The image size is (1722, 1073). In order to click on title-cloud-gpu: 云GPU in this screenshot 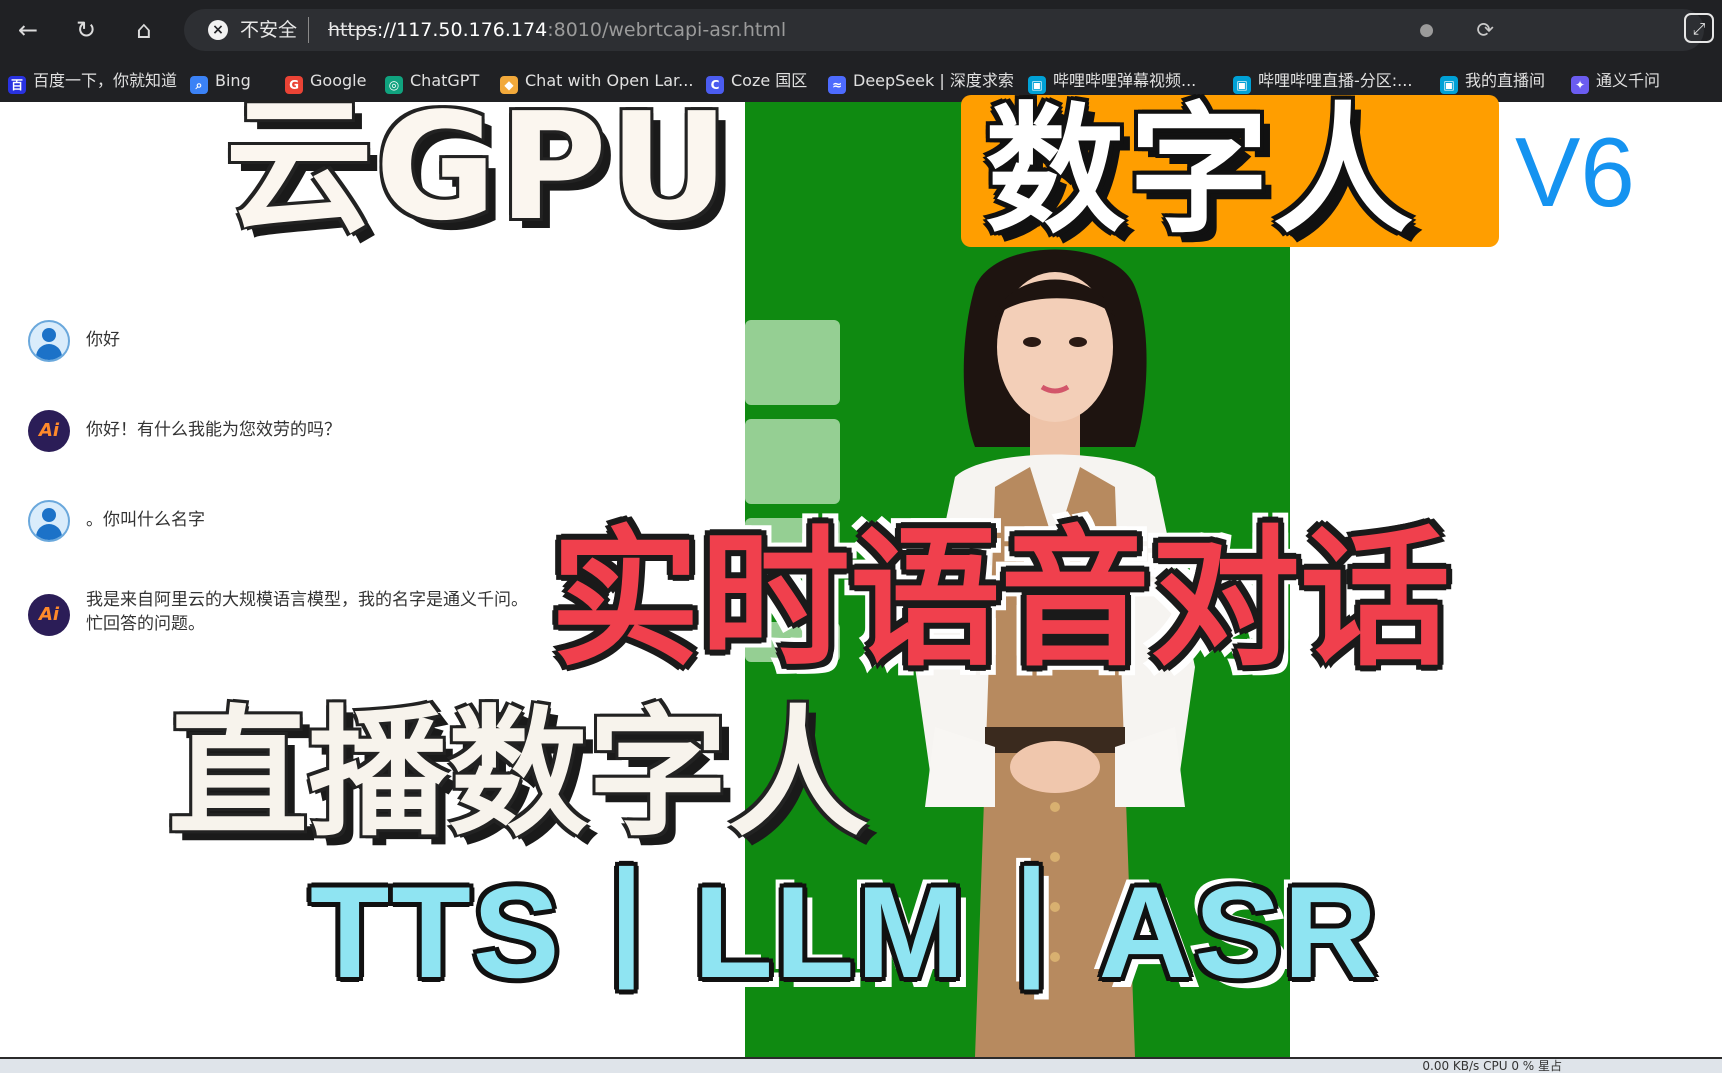, I will do `click(478, 167)`.